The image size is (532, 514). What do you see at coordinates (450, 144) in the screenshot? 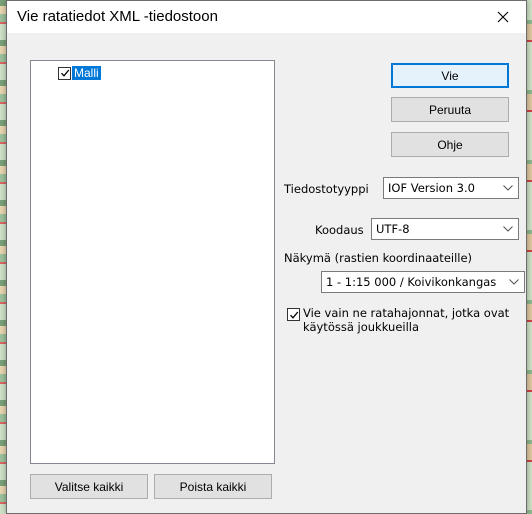
I see `help-button: Ohje` at bounding box center [450, 144].